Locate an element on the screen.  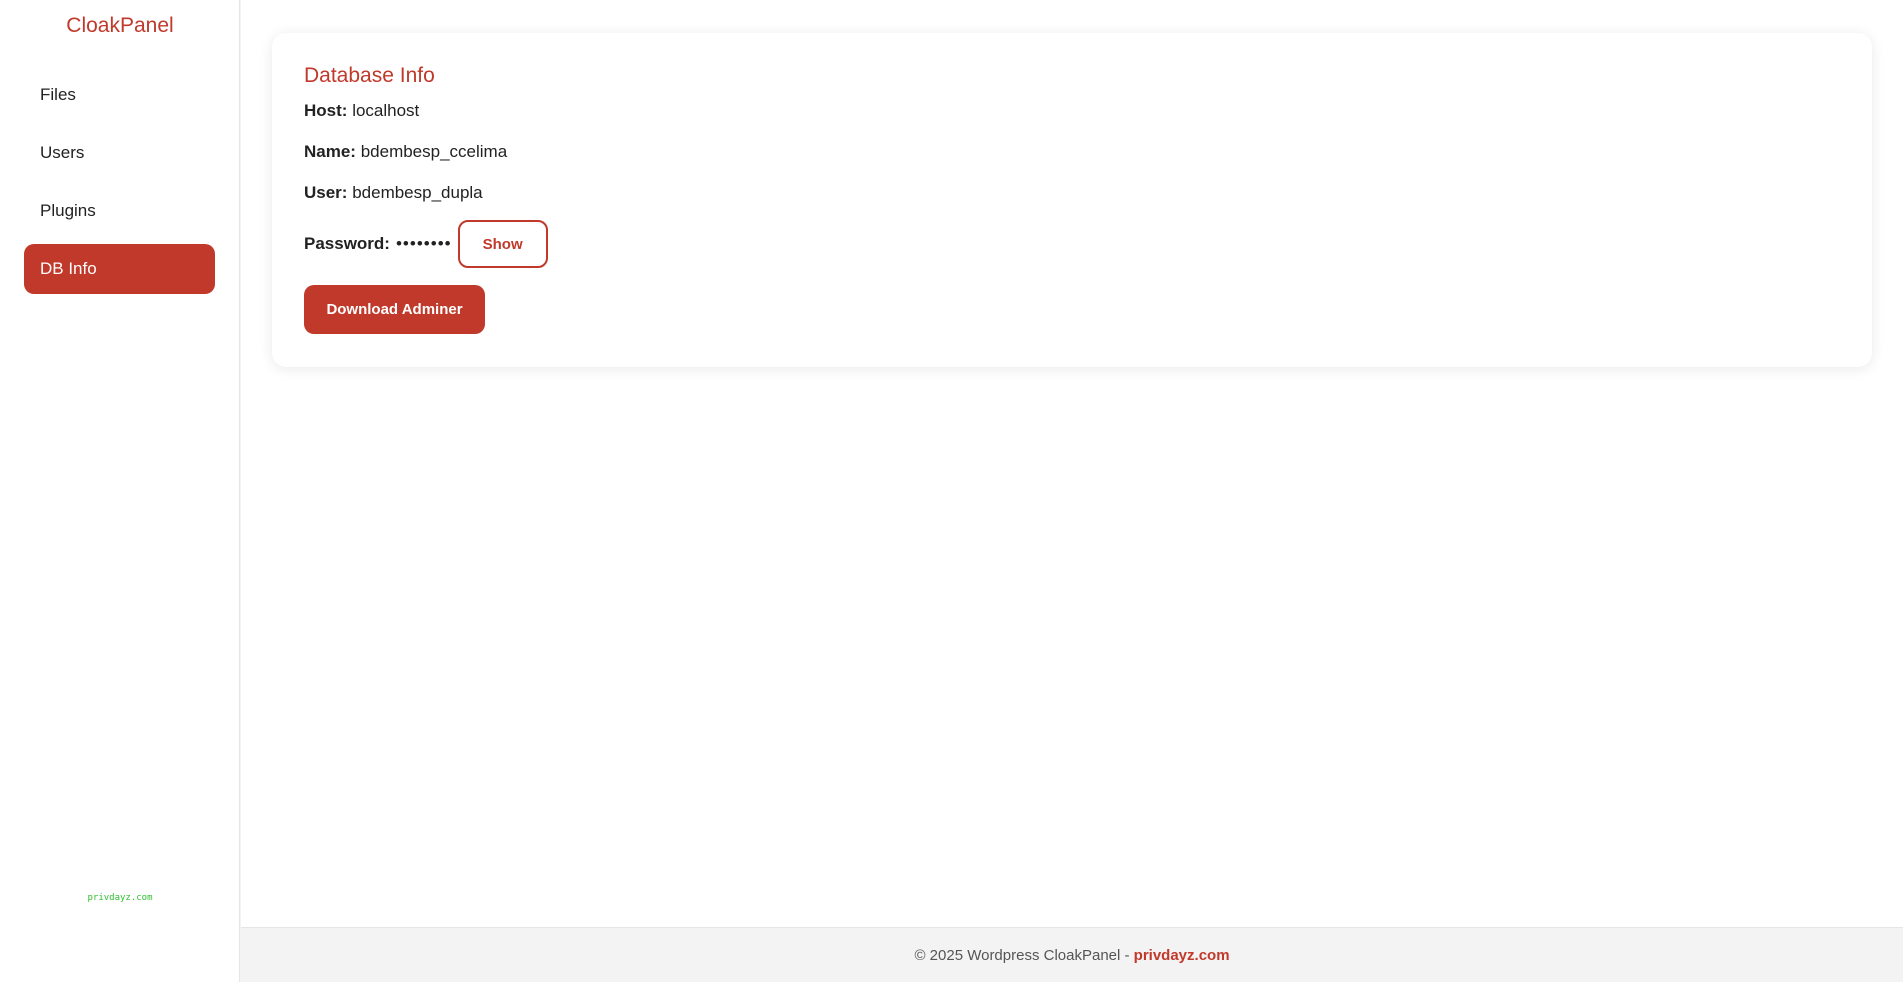
host-value: localhost is located at coordinates (386, 110).